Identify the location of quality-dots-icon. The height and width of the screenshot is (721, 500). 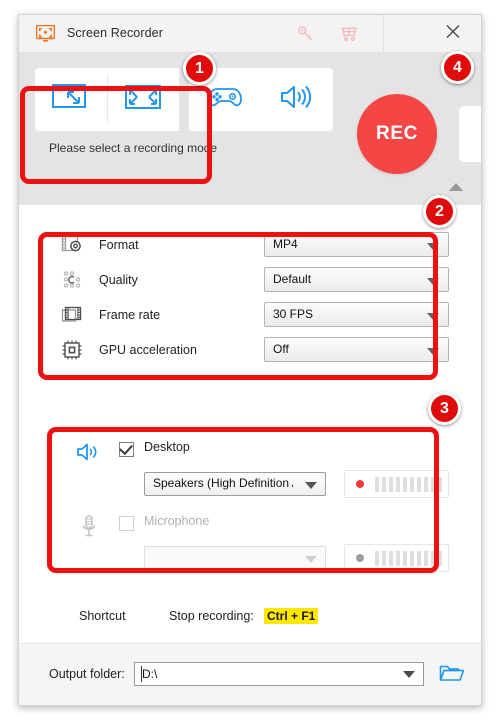
(72, 280).